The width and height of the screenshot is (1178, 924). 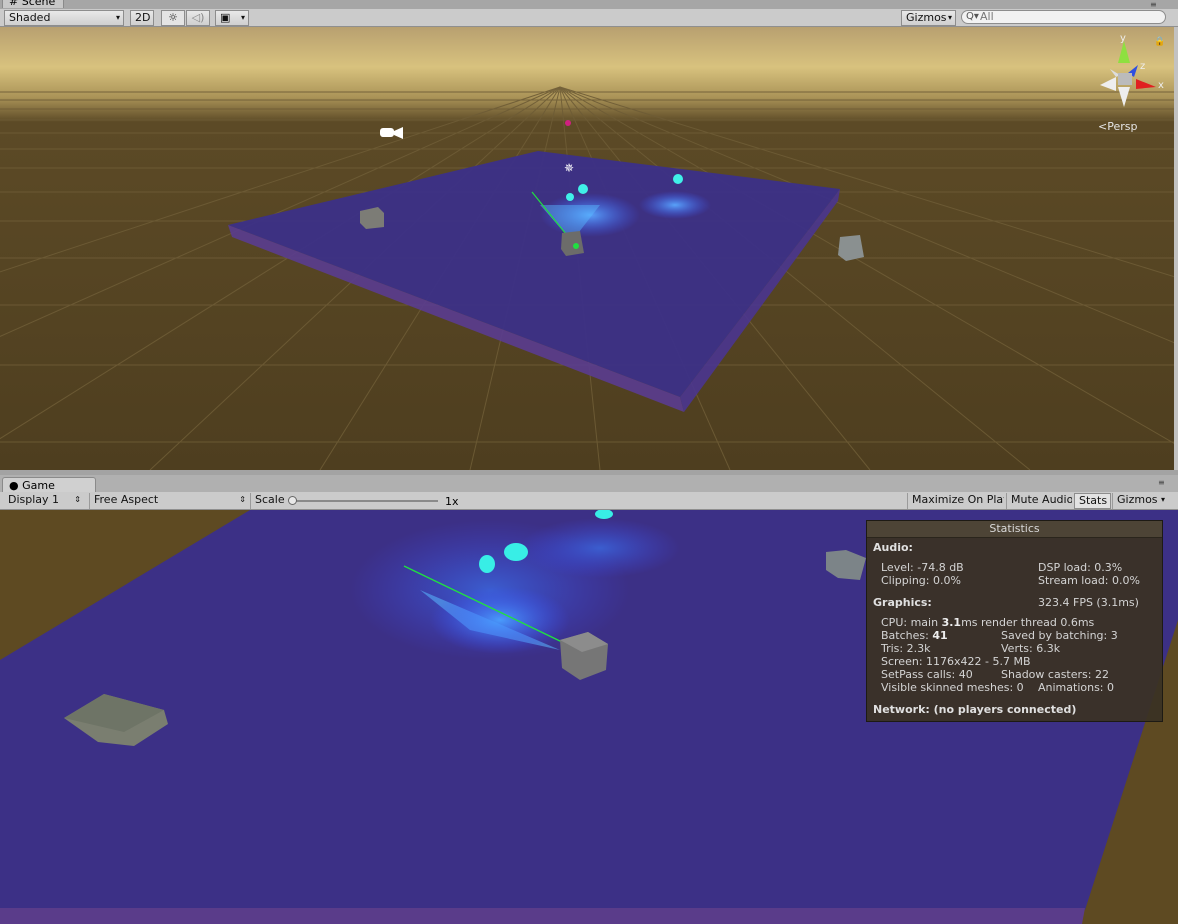 I want to click on audio-clipping: Clipping: 0.0%, so click(x=921, y=580).